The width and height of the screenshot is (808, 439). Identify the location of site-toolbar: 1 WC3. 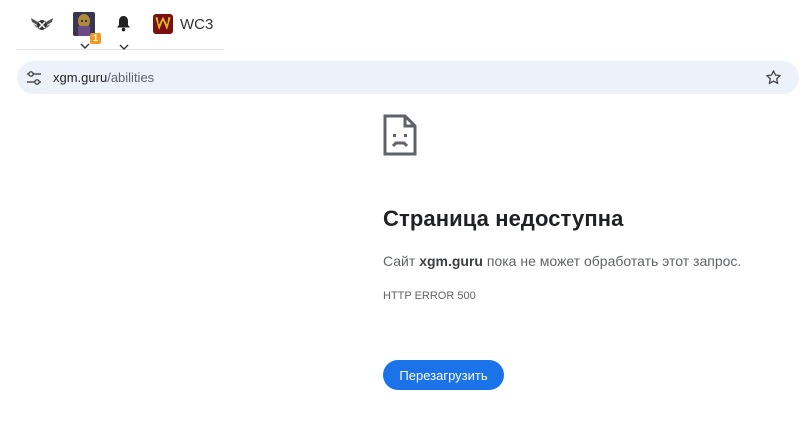
(120, 25).